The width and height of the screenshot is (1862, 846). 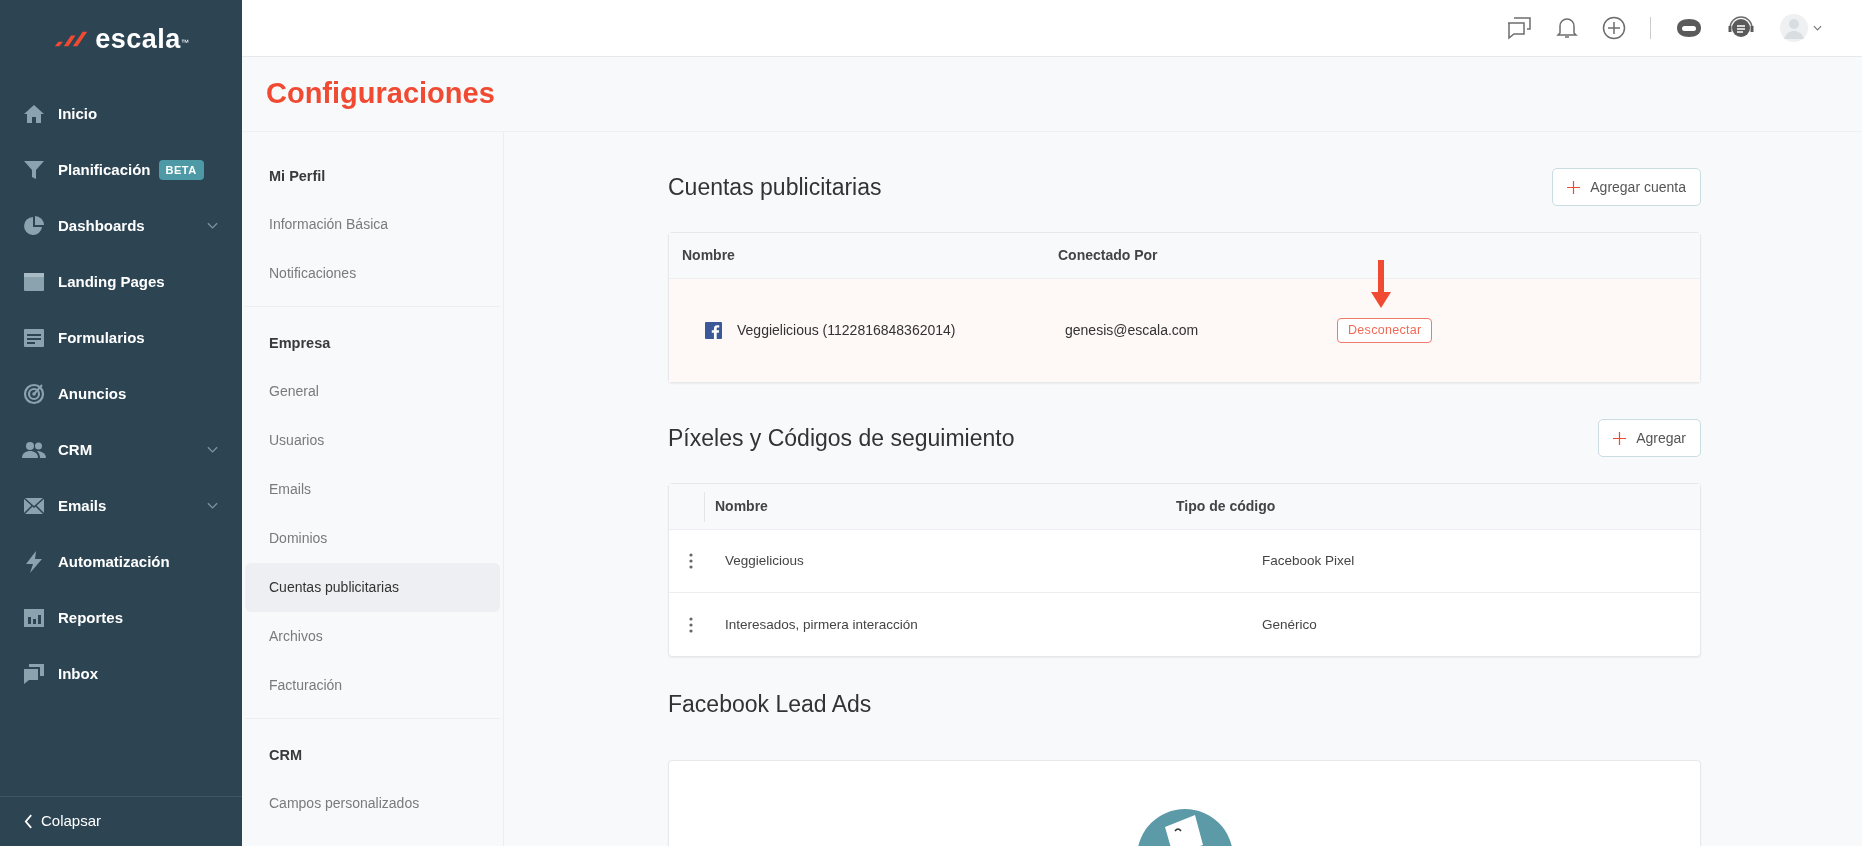 I want to click on sidebar-item: Dashboards, so click(x=121, y=226).